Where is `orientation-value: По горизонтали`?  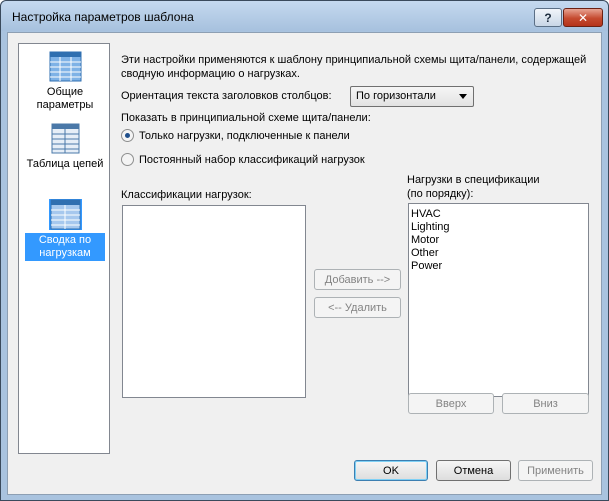 orientation-value: По горизонтали is located at coordinates (396, 96).